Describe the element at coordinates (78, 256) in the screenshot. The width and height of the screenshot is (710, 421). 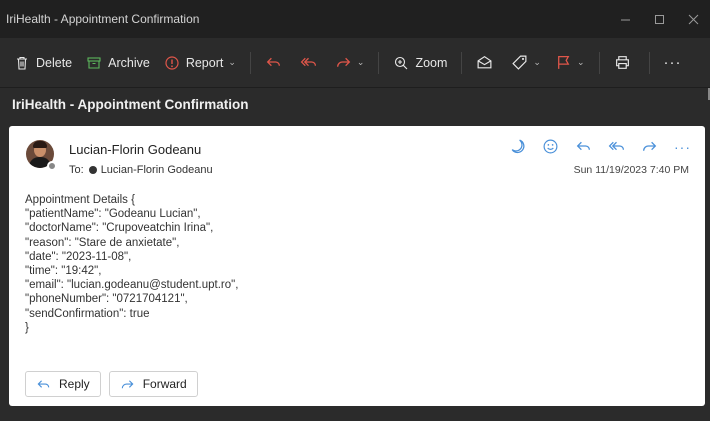
I see `body-line: "date": "2023-11-08",` at that location.